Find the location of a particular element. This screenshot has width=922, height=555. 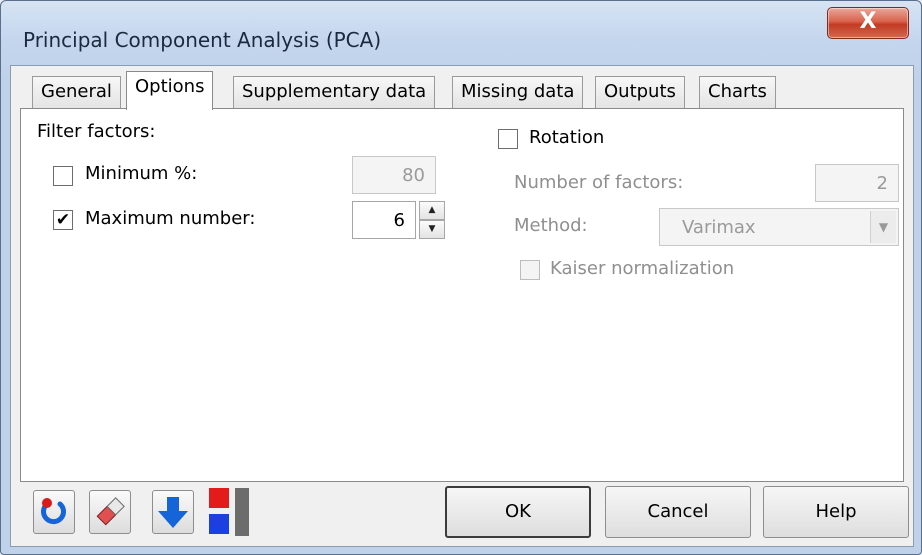

tab-charts: Charts is located at coordinates (737, 92).